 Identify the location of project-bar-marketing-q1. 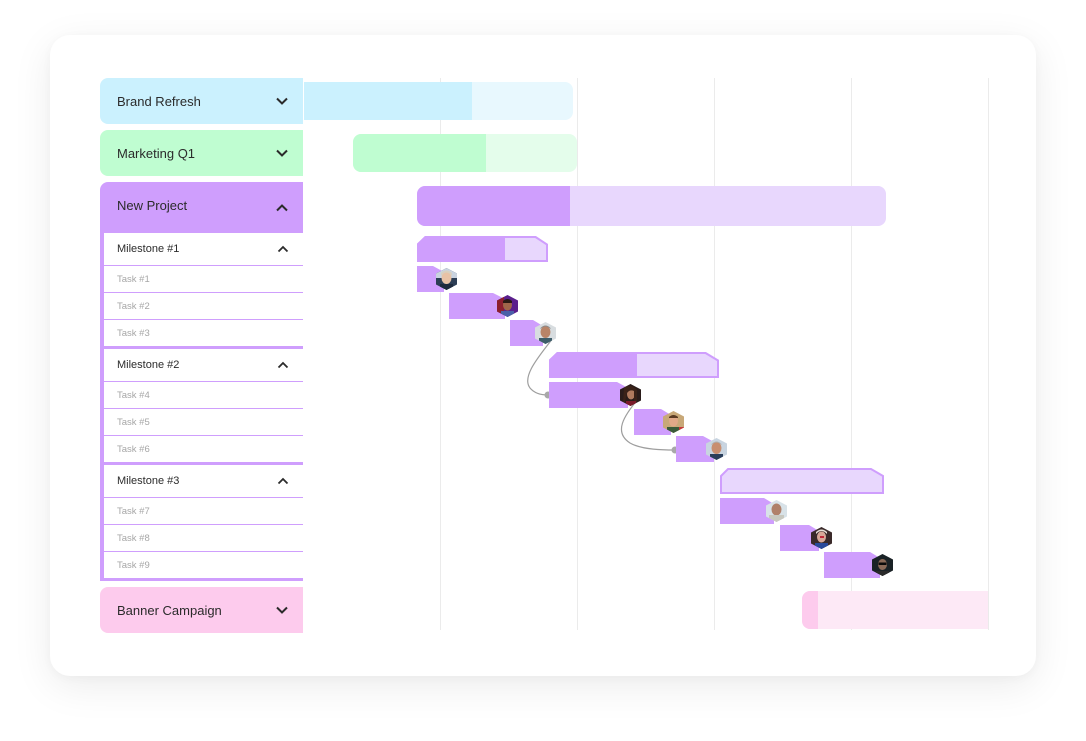
(465, 153).